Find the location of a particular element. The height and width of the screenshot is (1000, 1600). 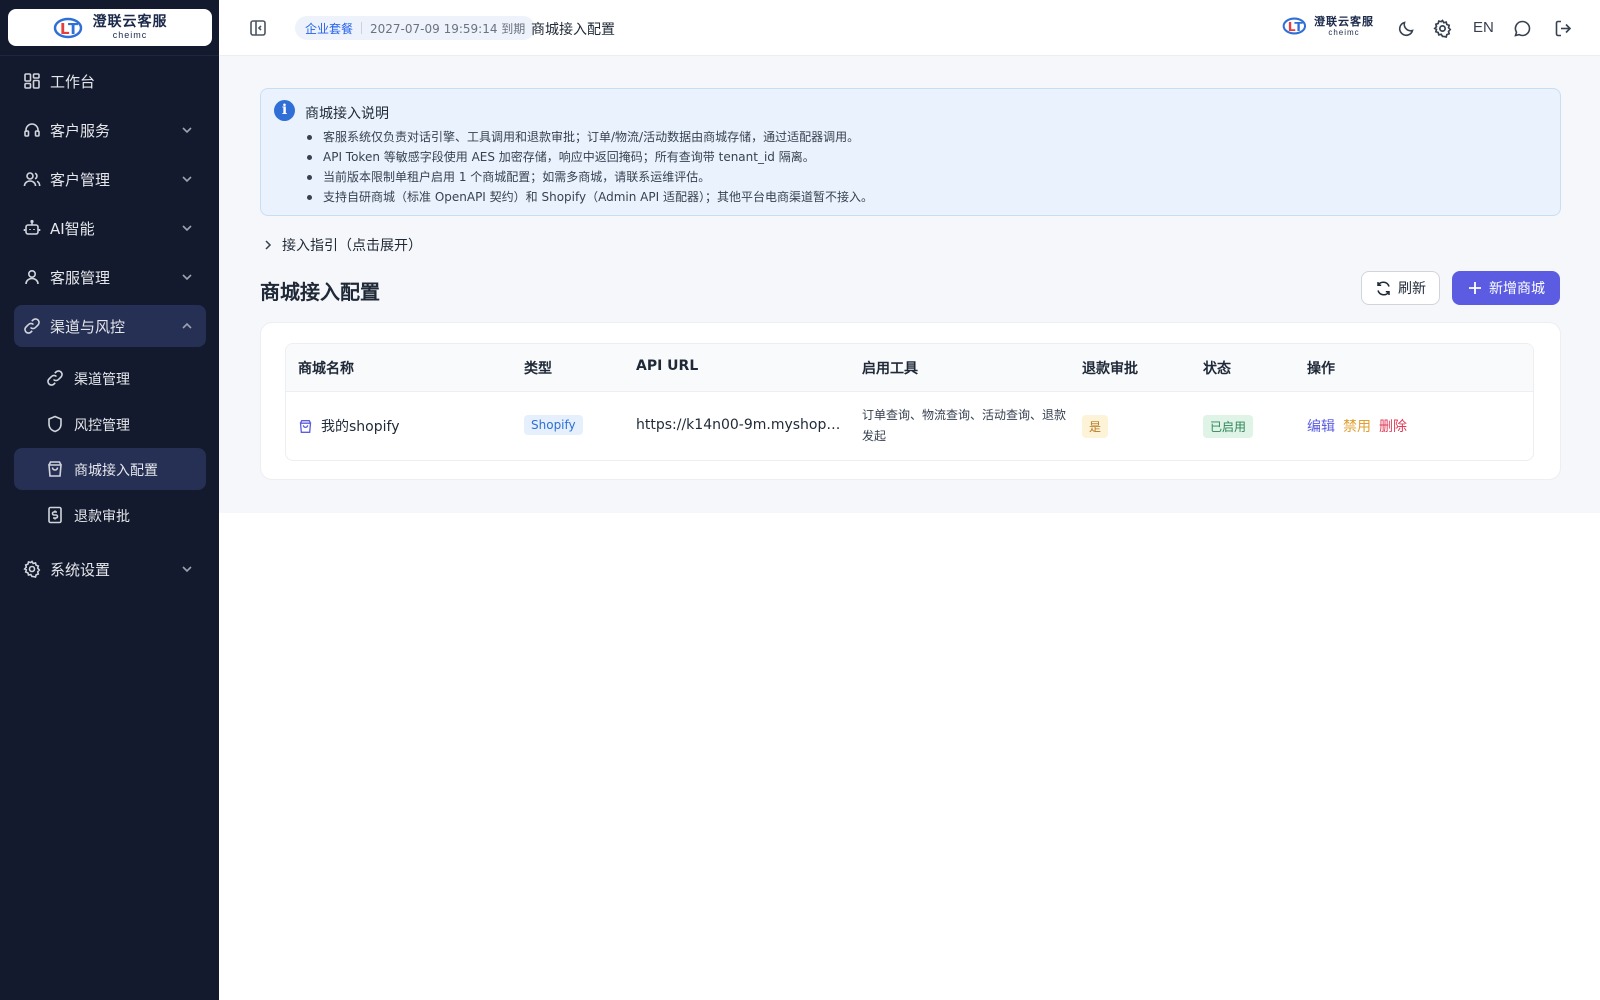

sidebar-collapse-icon is located at coordinates (258, 28).